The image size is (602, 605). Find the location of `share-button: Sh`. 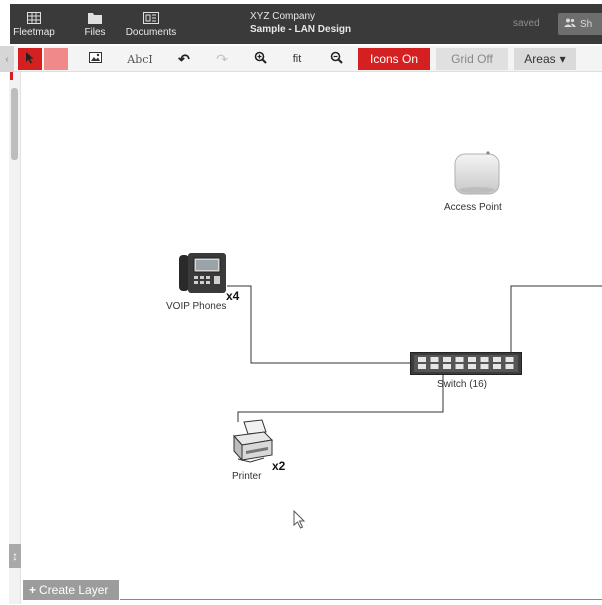

share-button: Sh is located at coordinates (580, 24).